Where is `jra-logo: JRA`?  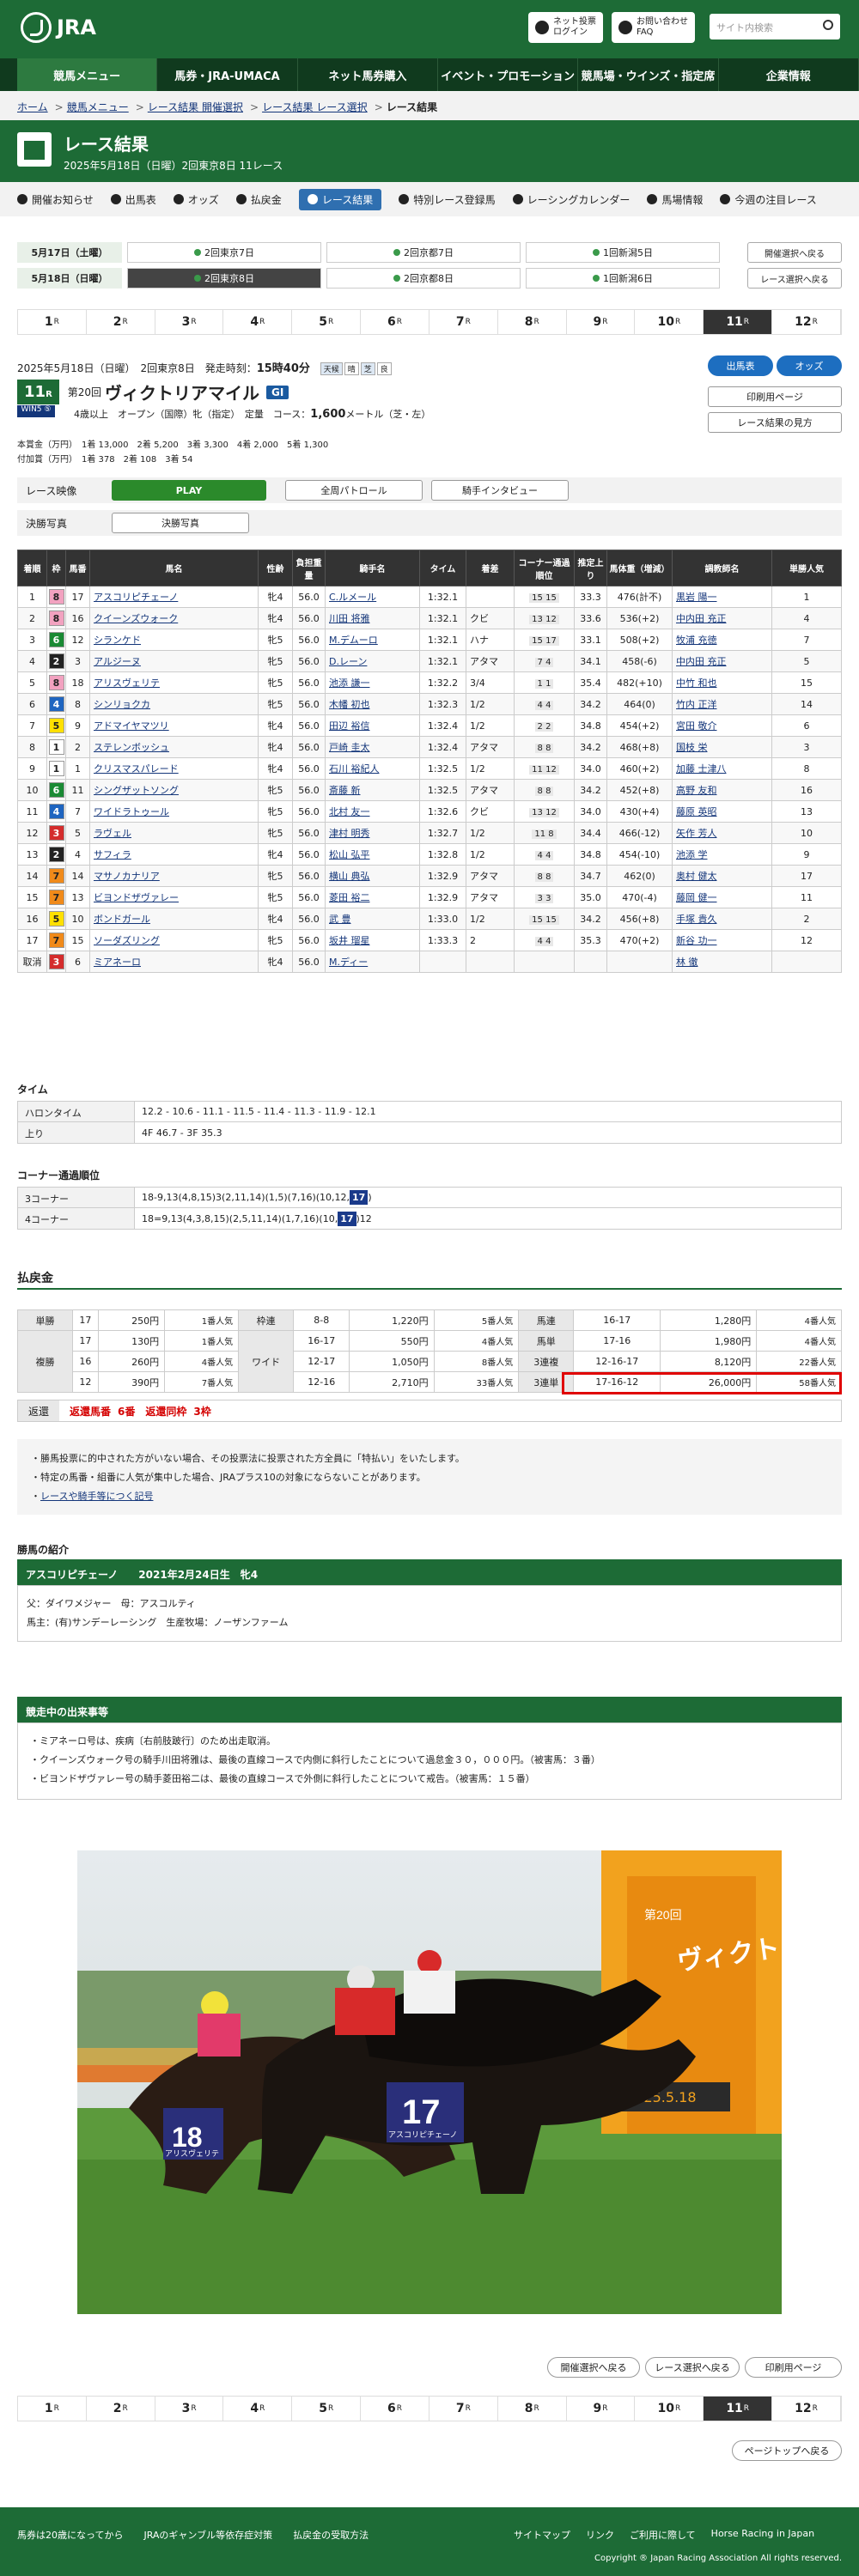
jra-logo: JRA is located at coordinates (58, 28).